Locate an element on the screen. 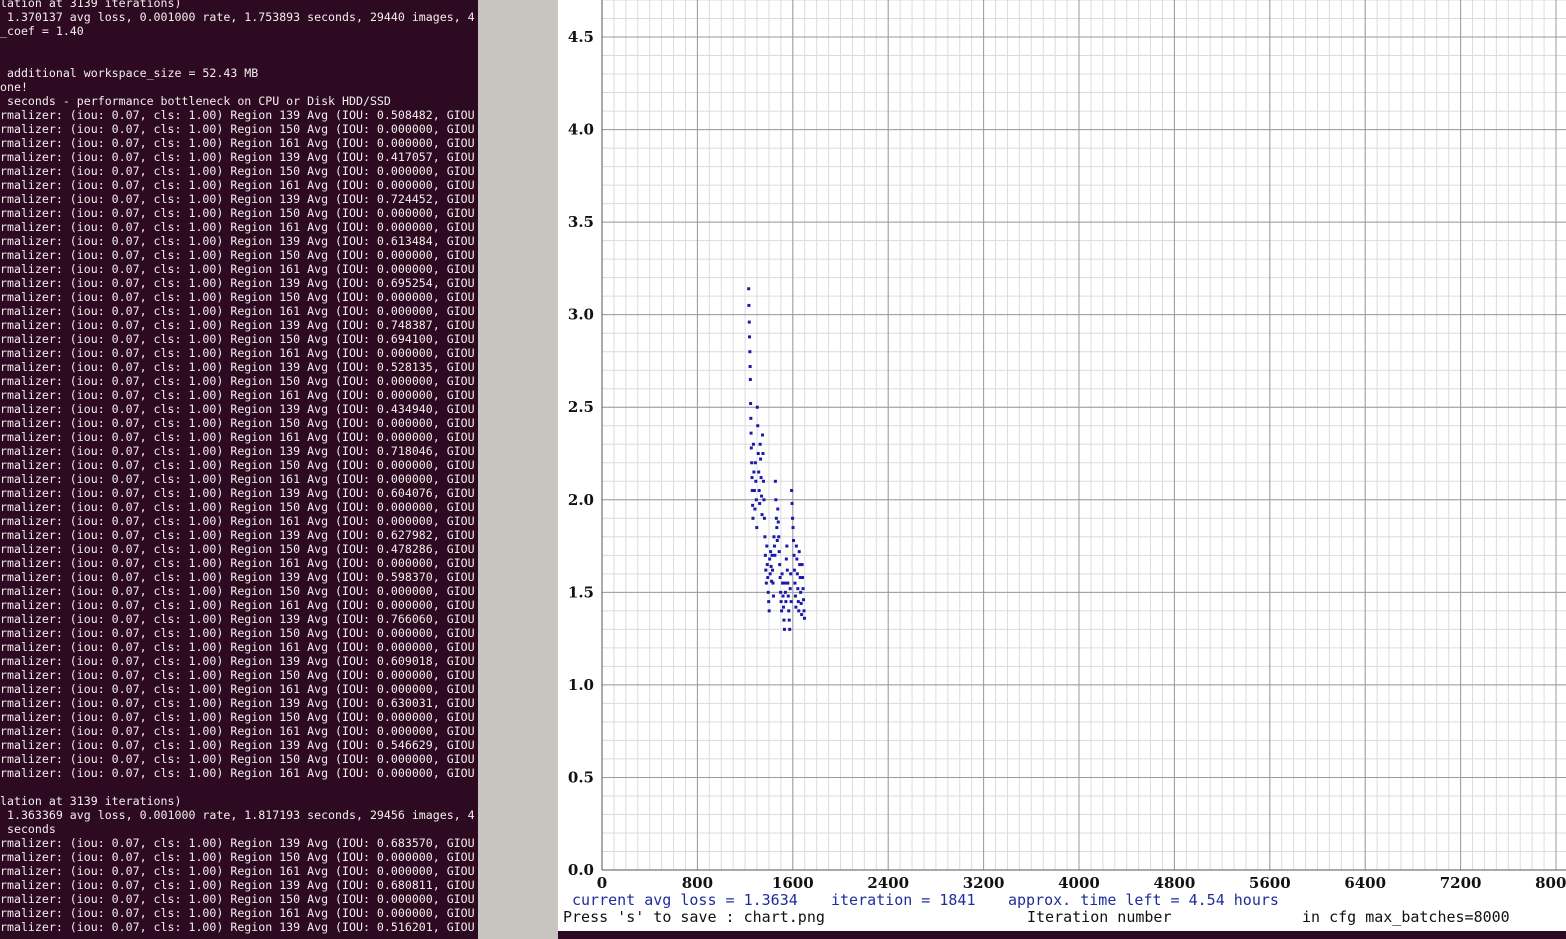 The height and width of the screenshot is (939, 1566). terminal-line: lation at 3139 iterations) is located at coordinates (91, 5).